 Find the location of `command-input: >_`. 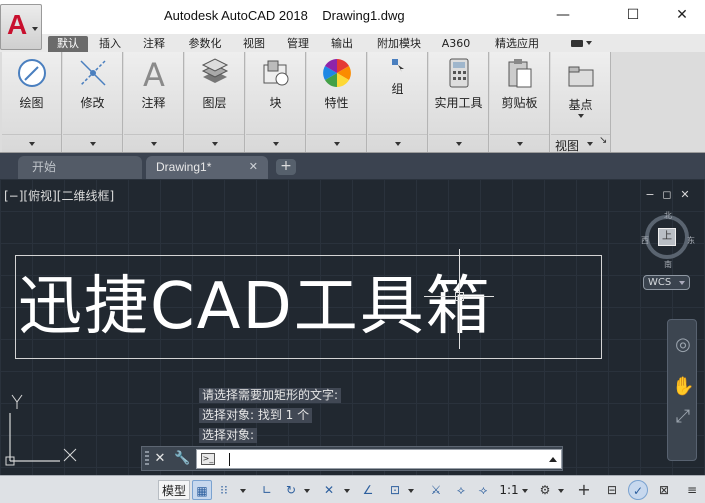

command-input: >_ is located at coordinates (379, 459).